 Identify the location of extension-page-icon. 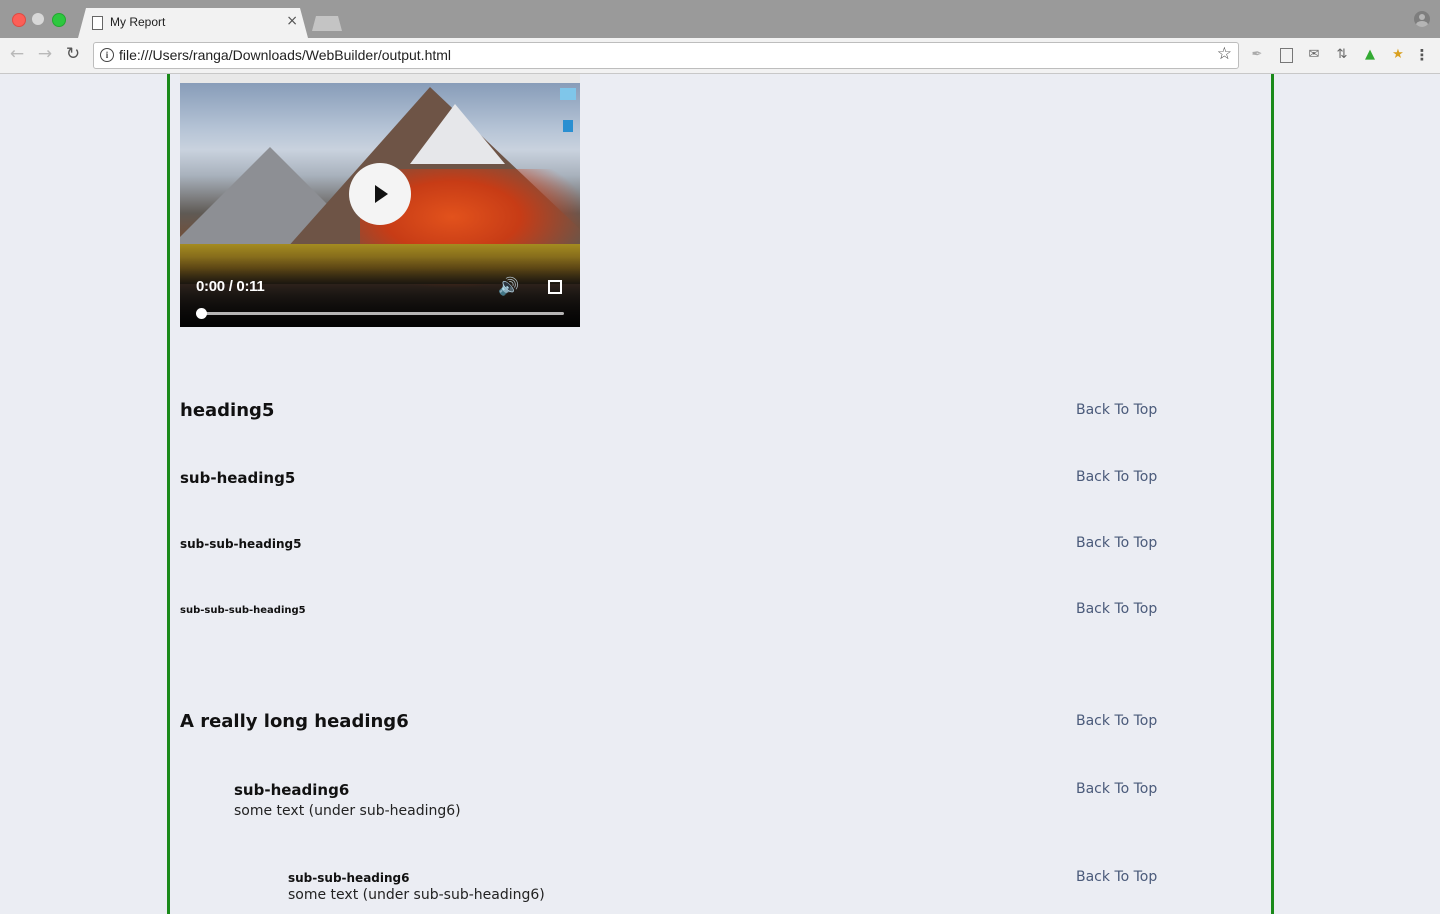
(1286, 55).